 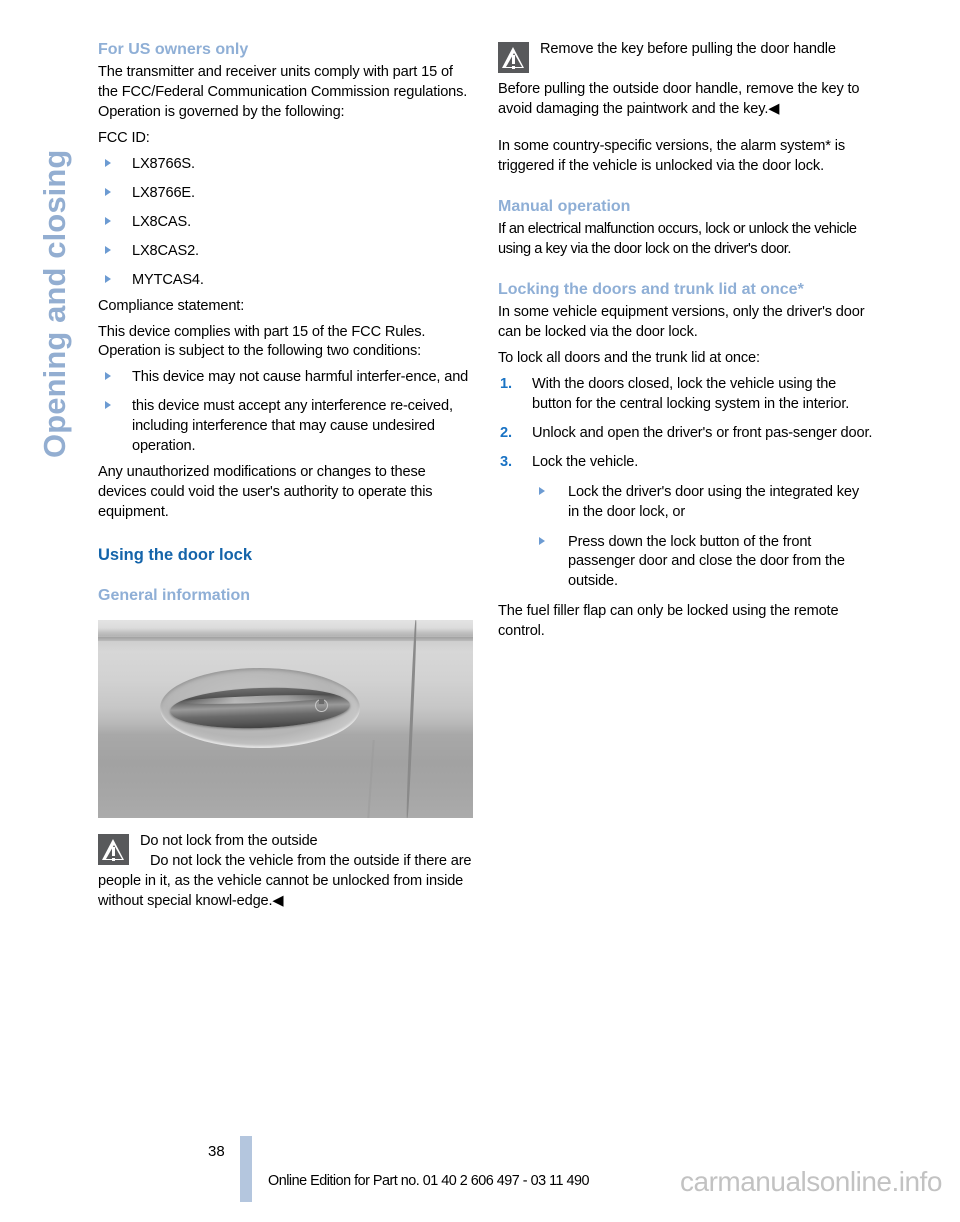 I want to click on warning-title: Do not lock from the outside, so click(x=229, y=841).